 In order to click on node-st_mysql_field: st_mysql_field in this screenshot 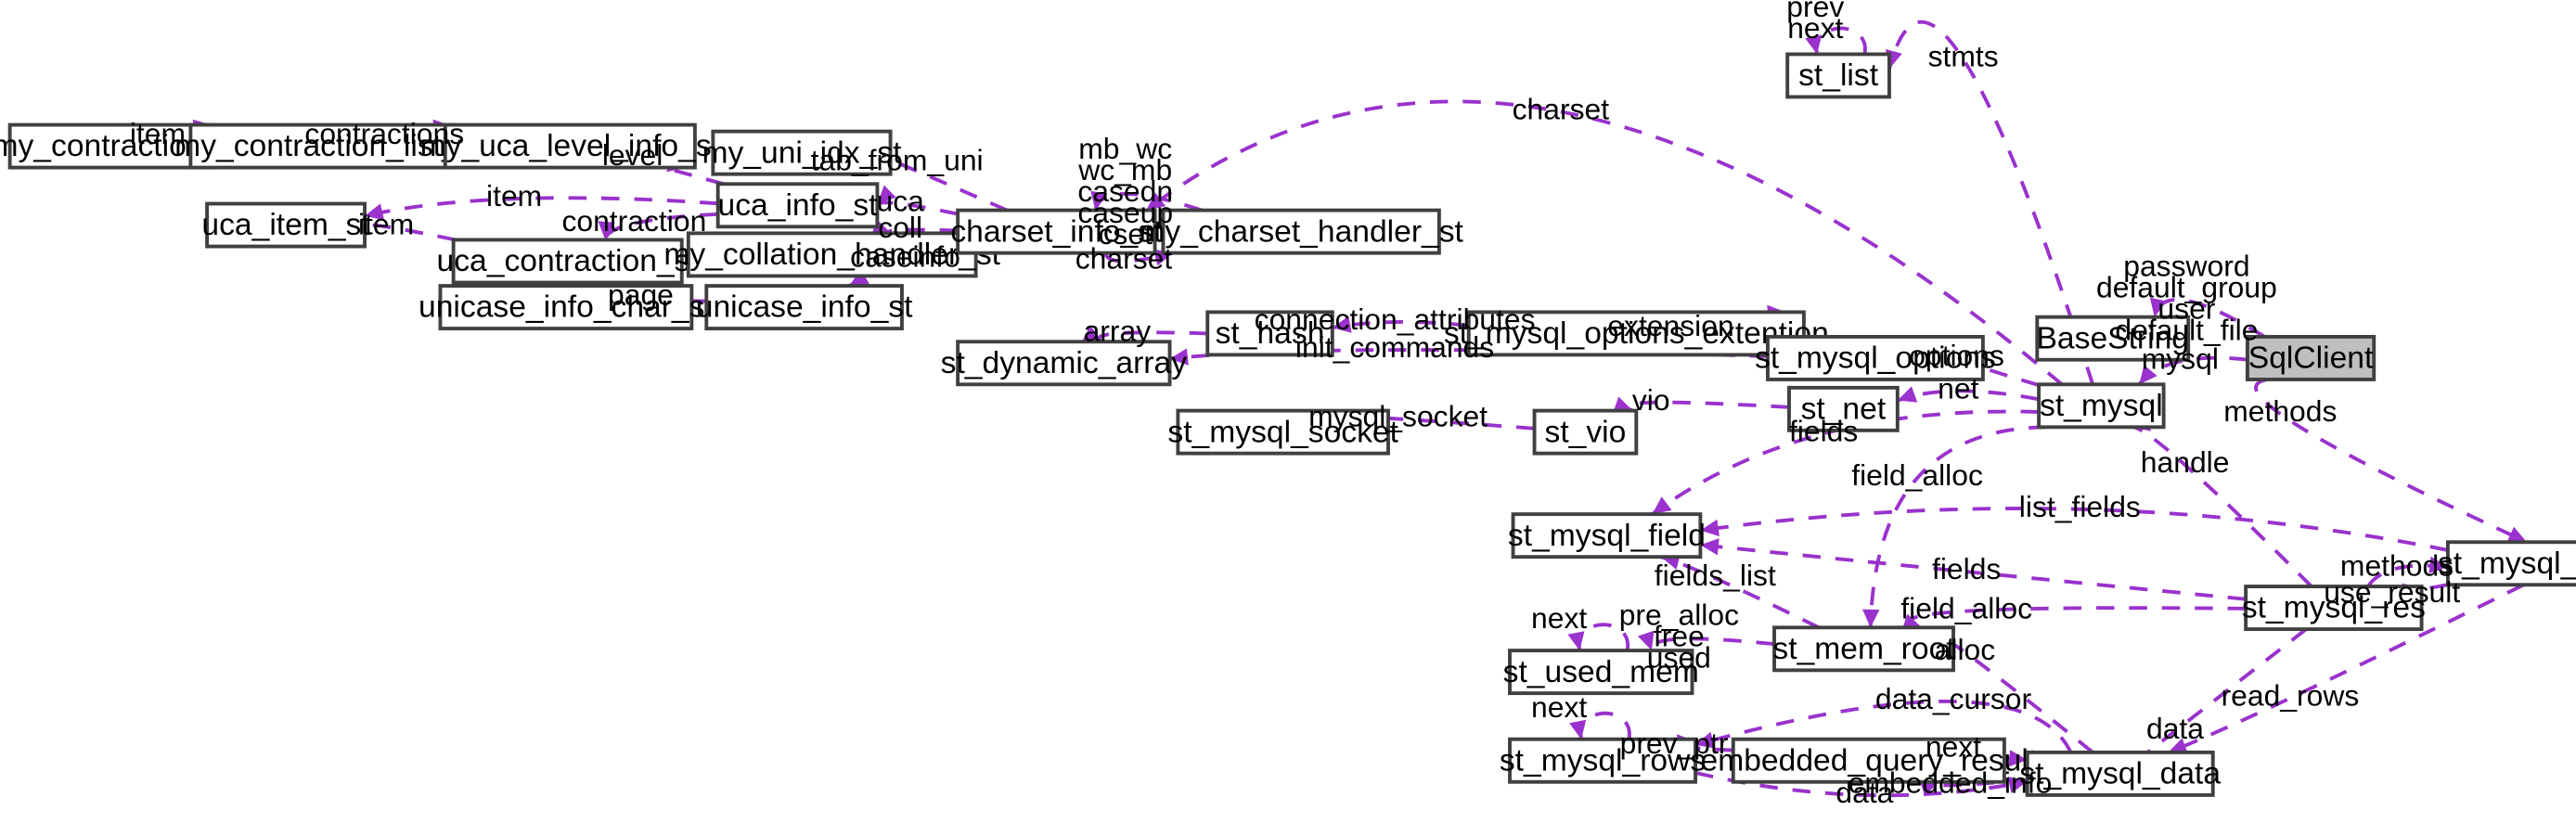, I will do `click(1607, 535)`.